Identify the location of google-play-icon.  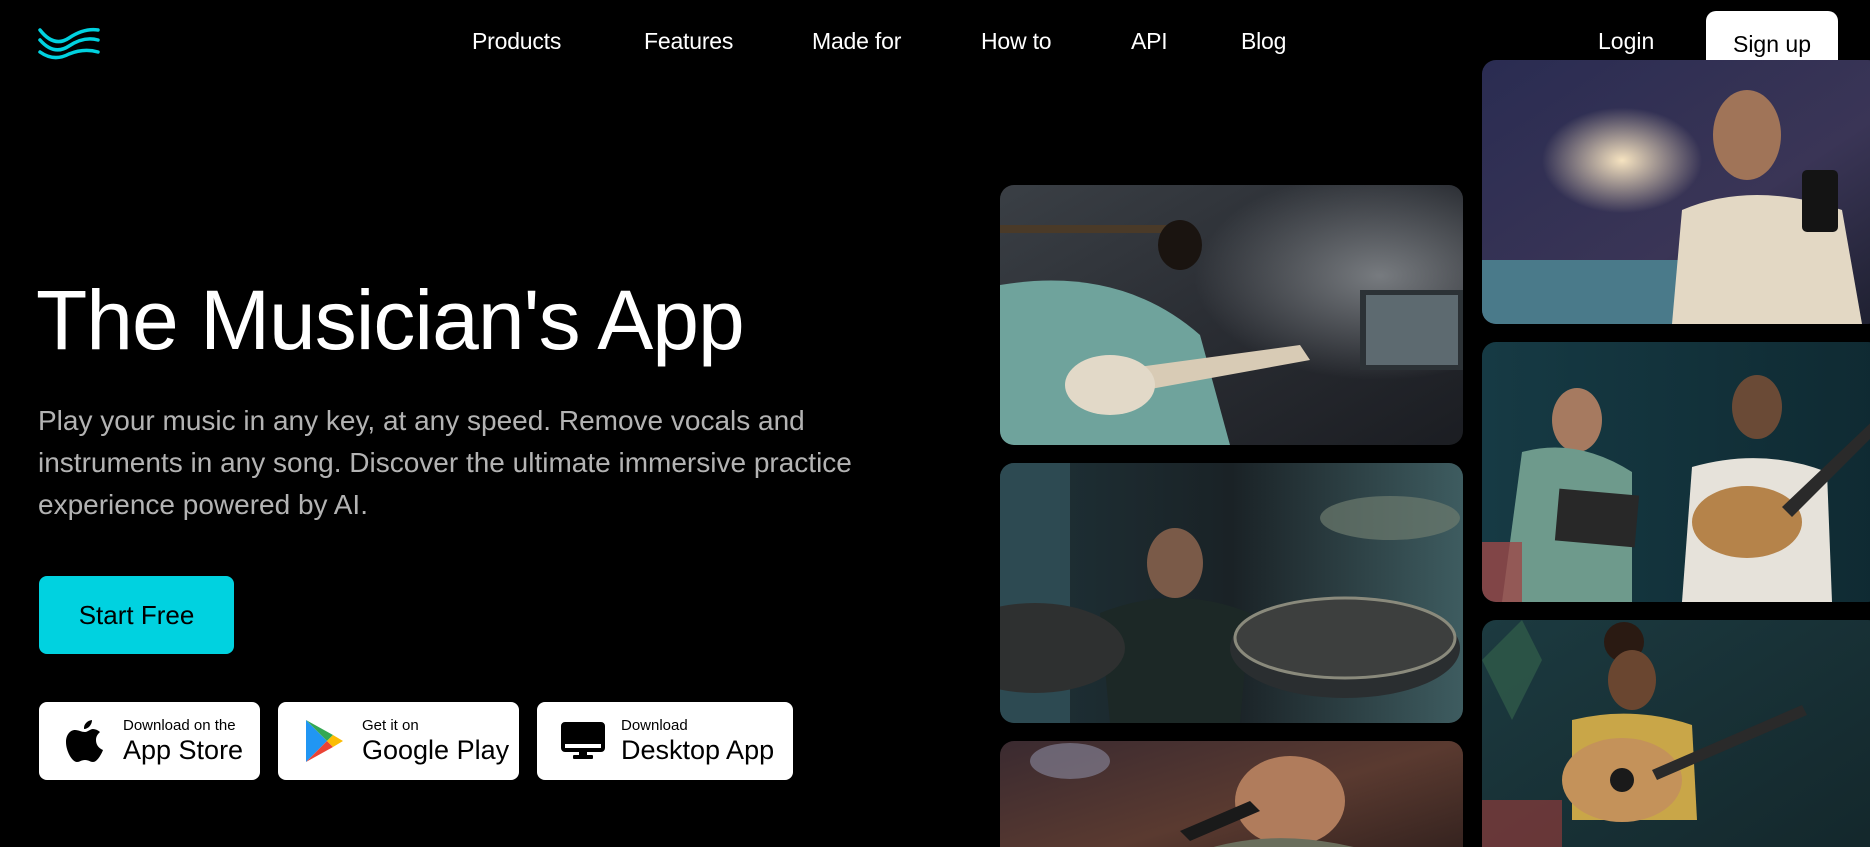
(324, 741).